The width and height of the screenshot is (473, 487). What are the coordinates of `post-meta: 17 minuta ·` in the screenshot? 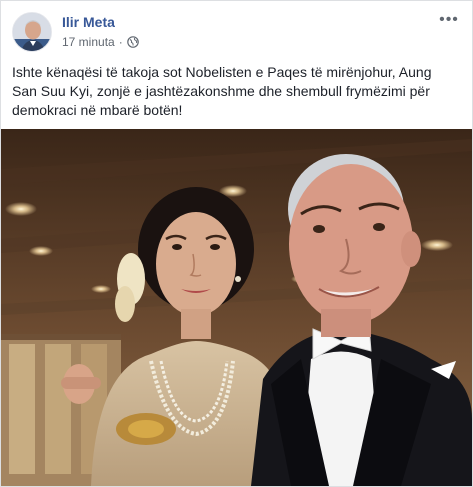 It's located at (100, 42).